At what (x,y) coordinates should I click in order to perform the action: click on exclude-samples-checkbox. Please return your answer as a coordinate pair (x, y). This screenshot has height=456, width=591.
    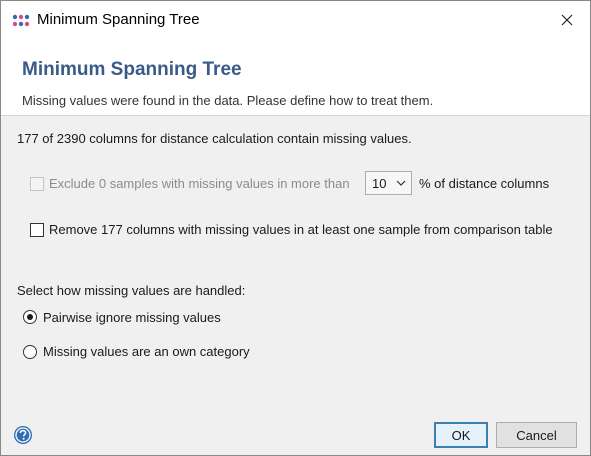
    Looking at the image, I should click on (37, 184).